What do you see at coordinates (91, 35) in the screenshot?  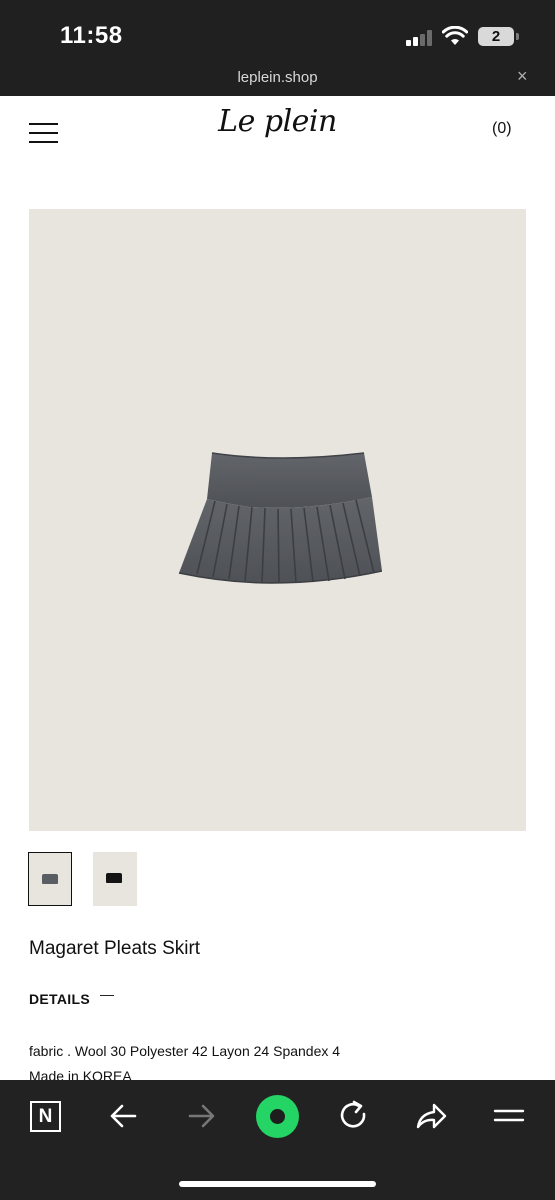 I see `status-time: 11:58` at bounding box center [91, 35].